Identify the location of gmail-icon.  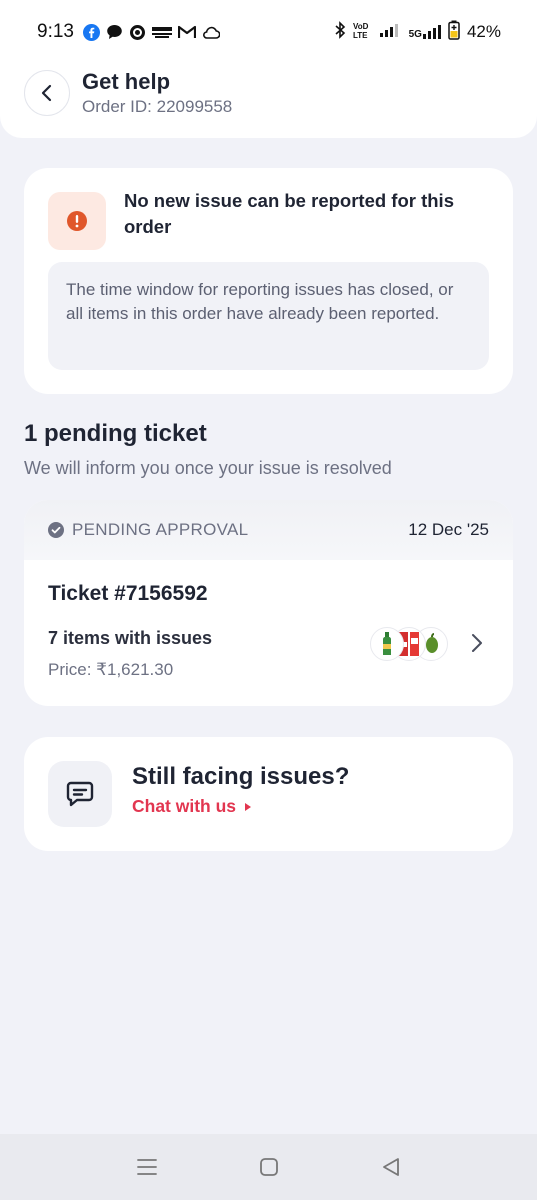
(186, 32).